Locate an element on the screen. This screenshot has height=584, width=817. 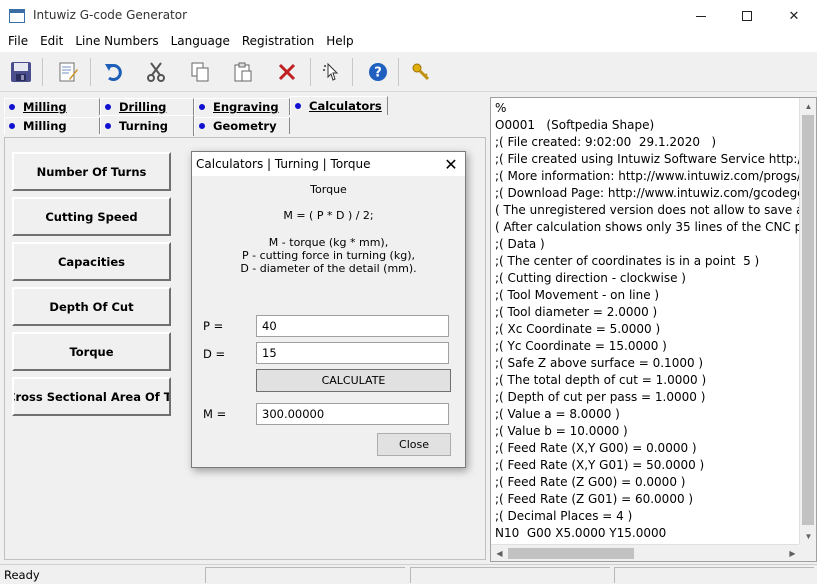
horizontal-scrollbar: ◀ ▶ is located at coordinates (646, 552).